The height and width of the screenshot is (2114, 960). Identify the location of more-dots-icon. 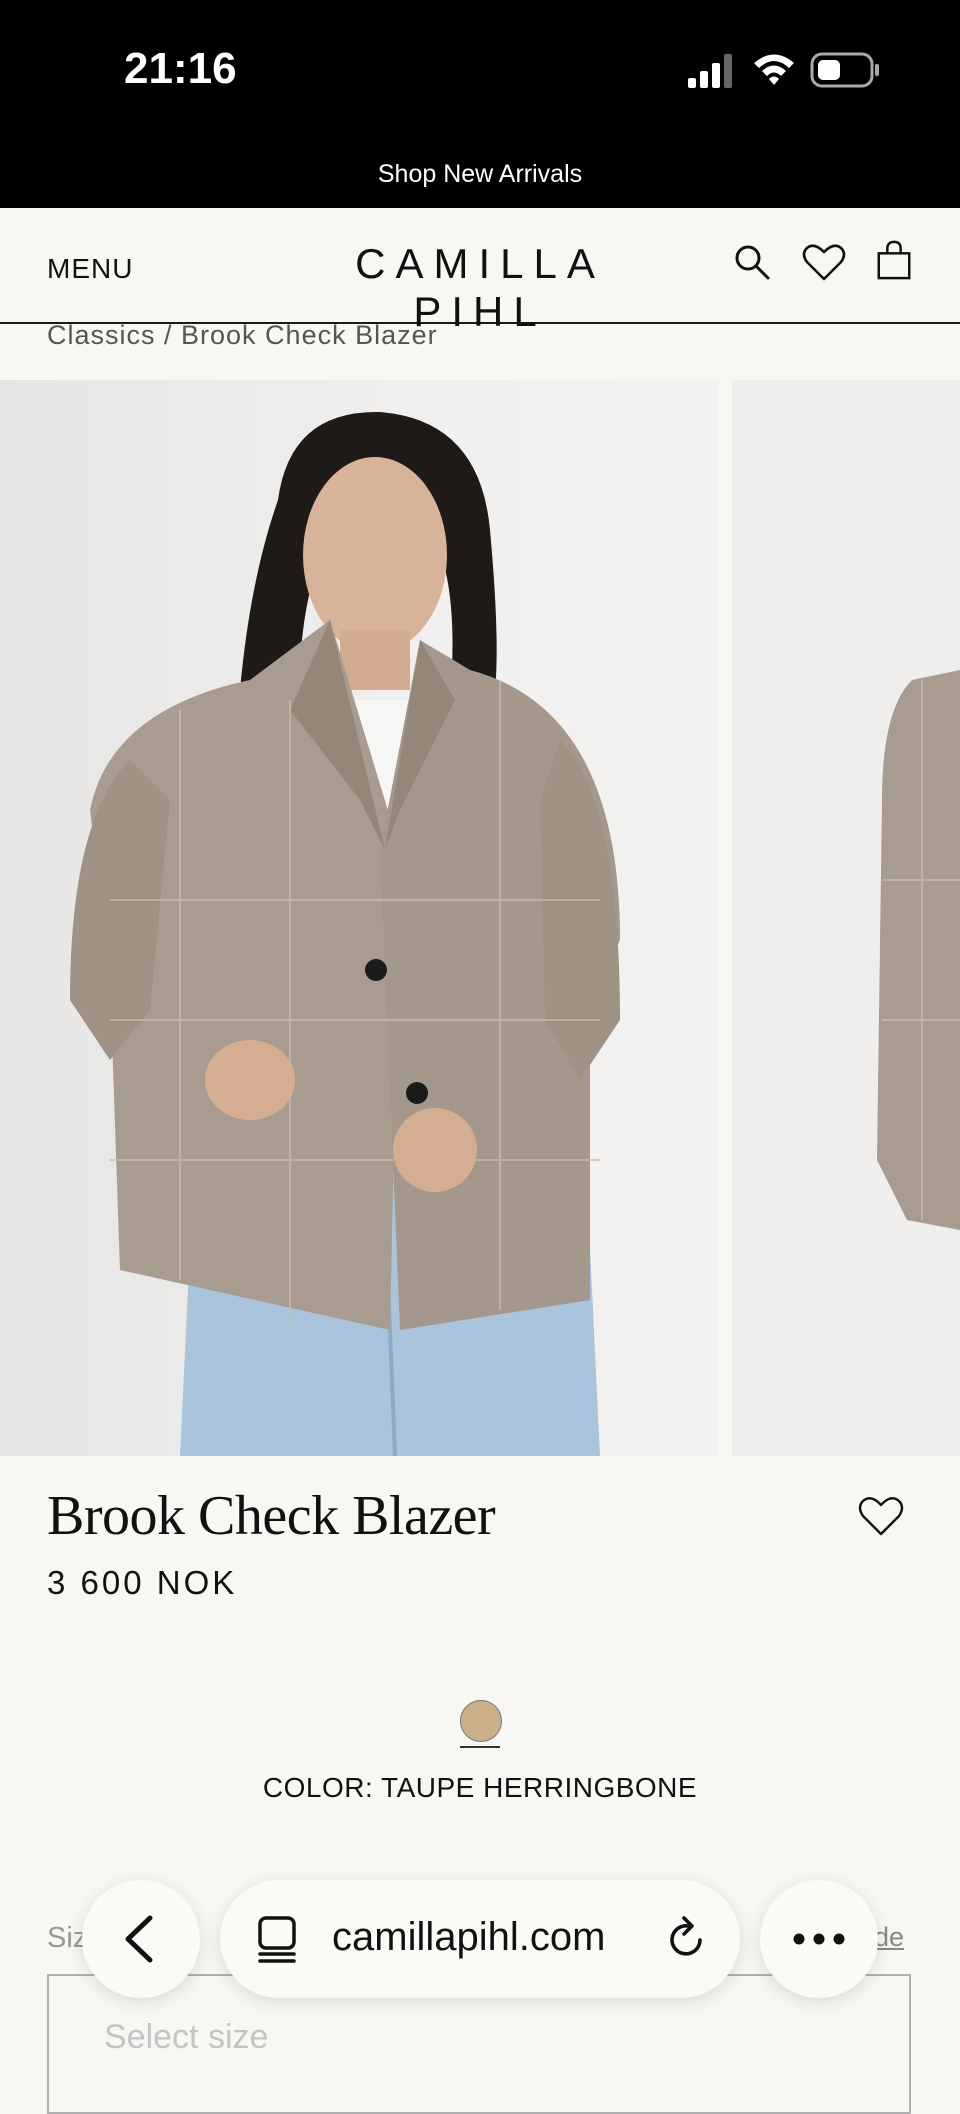
(819, 1939).